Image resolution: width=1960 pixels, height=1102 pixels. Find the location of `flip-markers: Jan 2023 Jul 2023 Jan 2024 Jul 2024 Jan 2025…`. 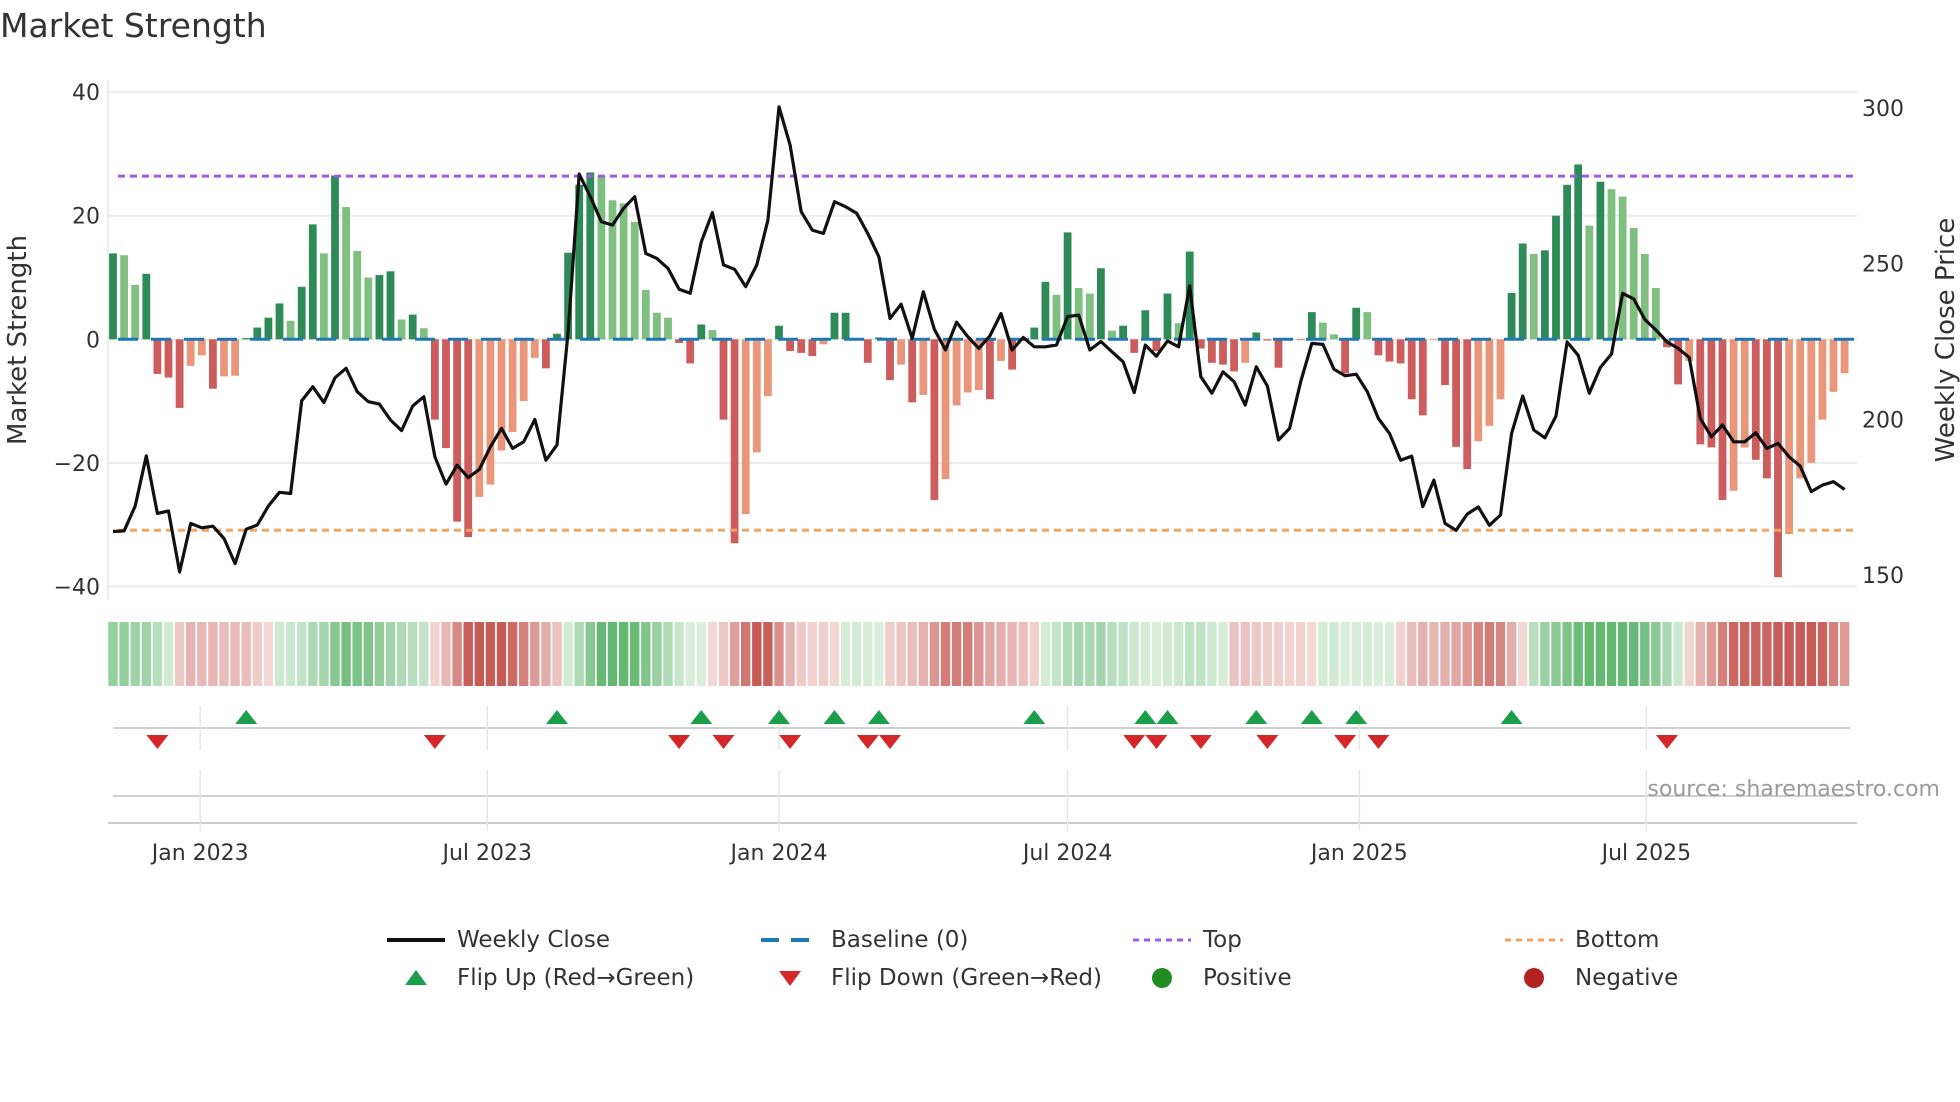

flip-markers: Jan 2023 Jul 2023 Jan 2024 Jul 2024 Jan 2025… is located at coordinates (982, 786).